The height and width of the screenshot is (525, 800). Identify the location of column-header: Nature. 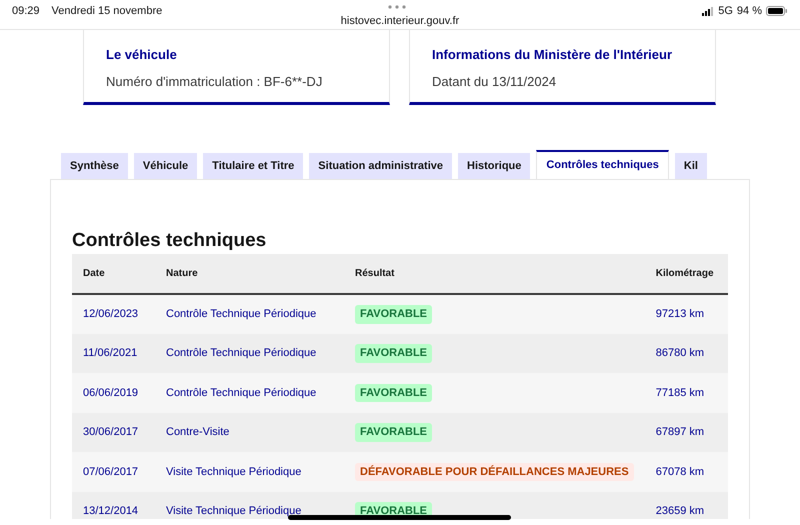
(249, 274).